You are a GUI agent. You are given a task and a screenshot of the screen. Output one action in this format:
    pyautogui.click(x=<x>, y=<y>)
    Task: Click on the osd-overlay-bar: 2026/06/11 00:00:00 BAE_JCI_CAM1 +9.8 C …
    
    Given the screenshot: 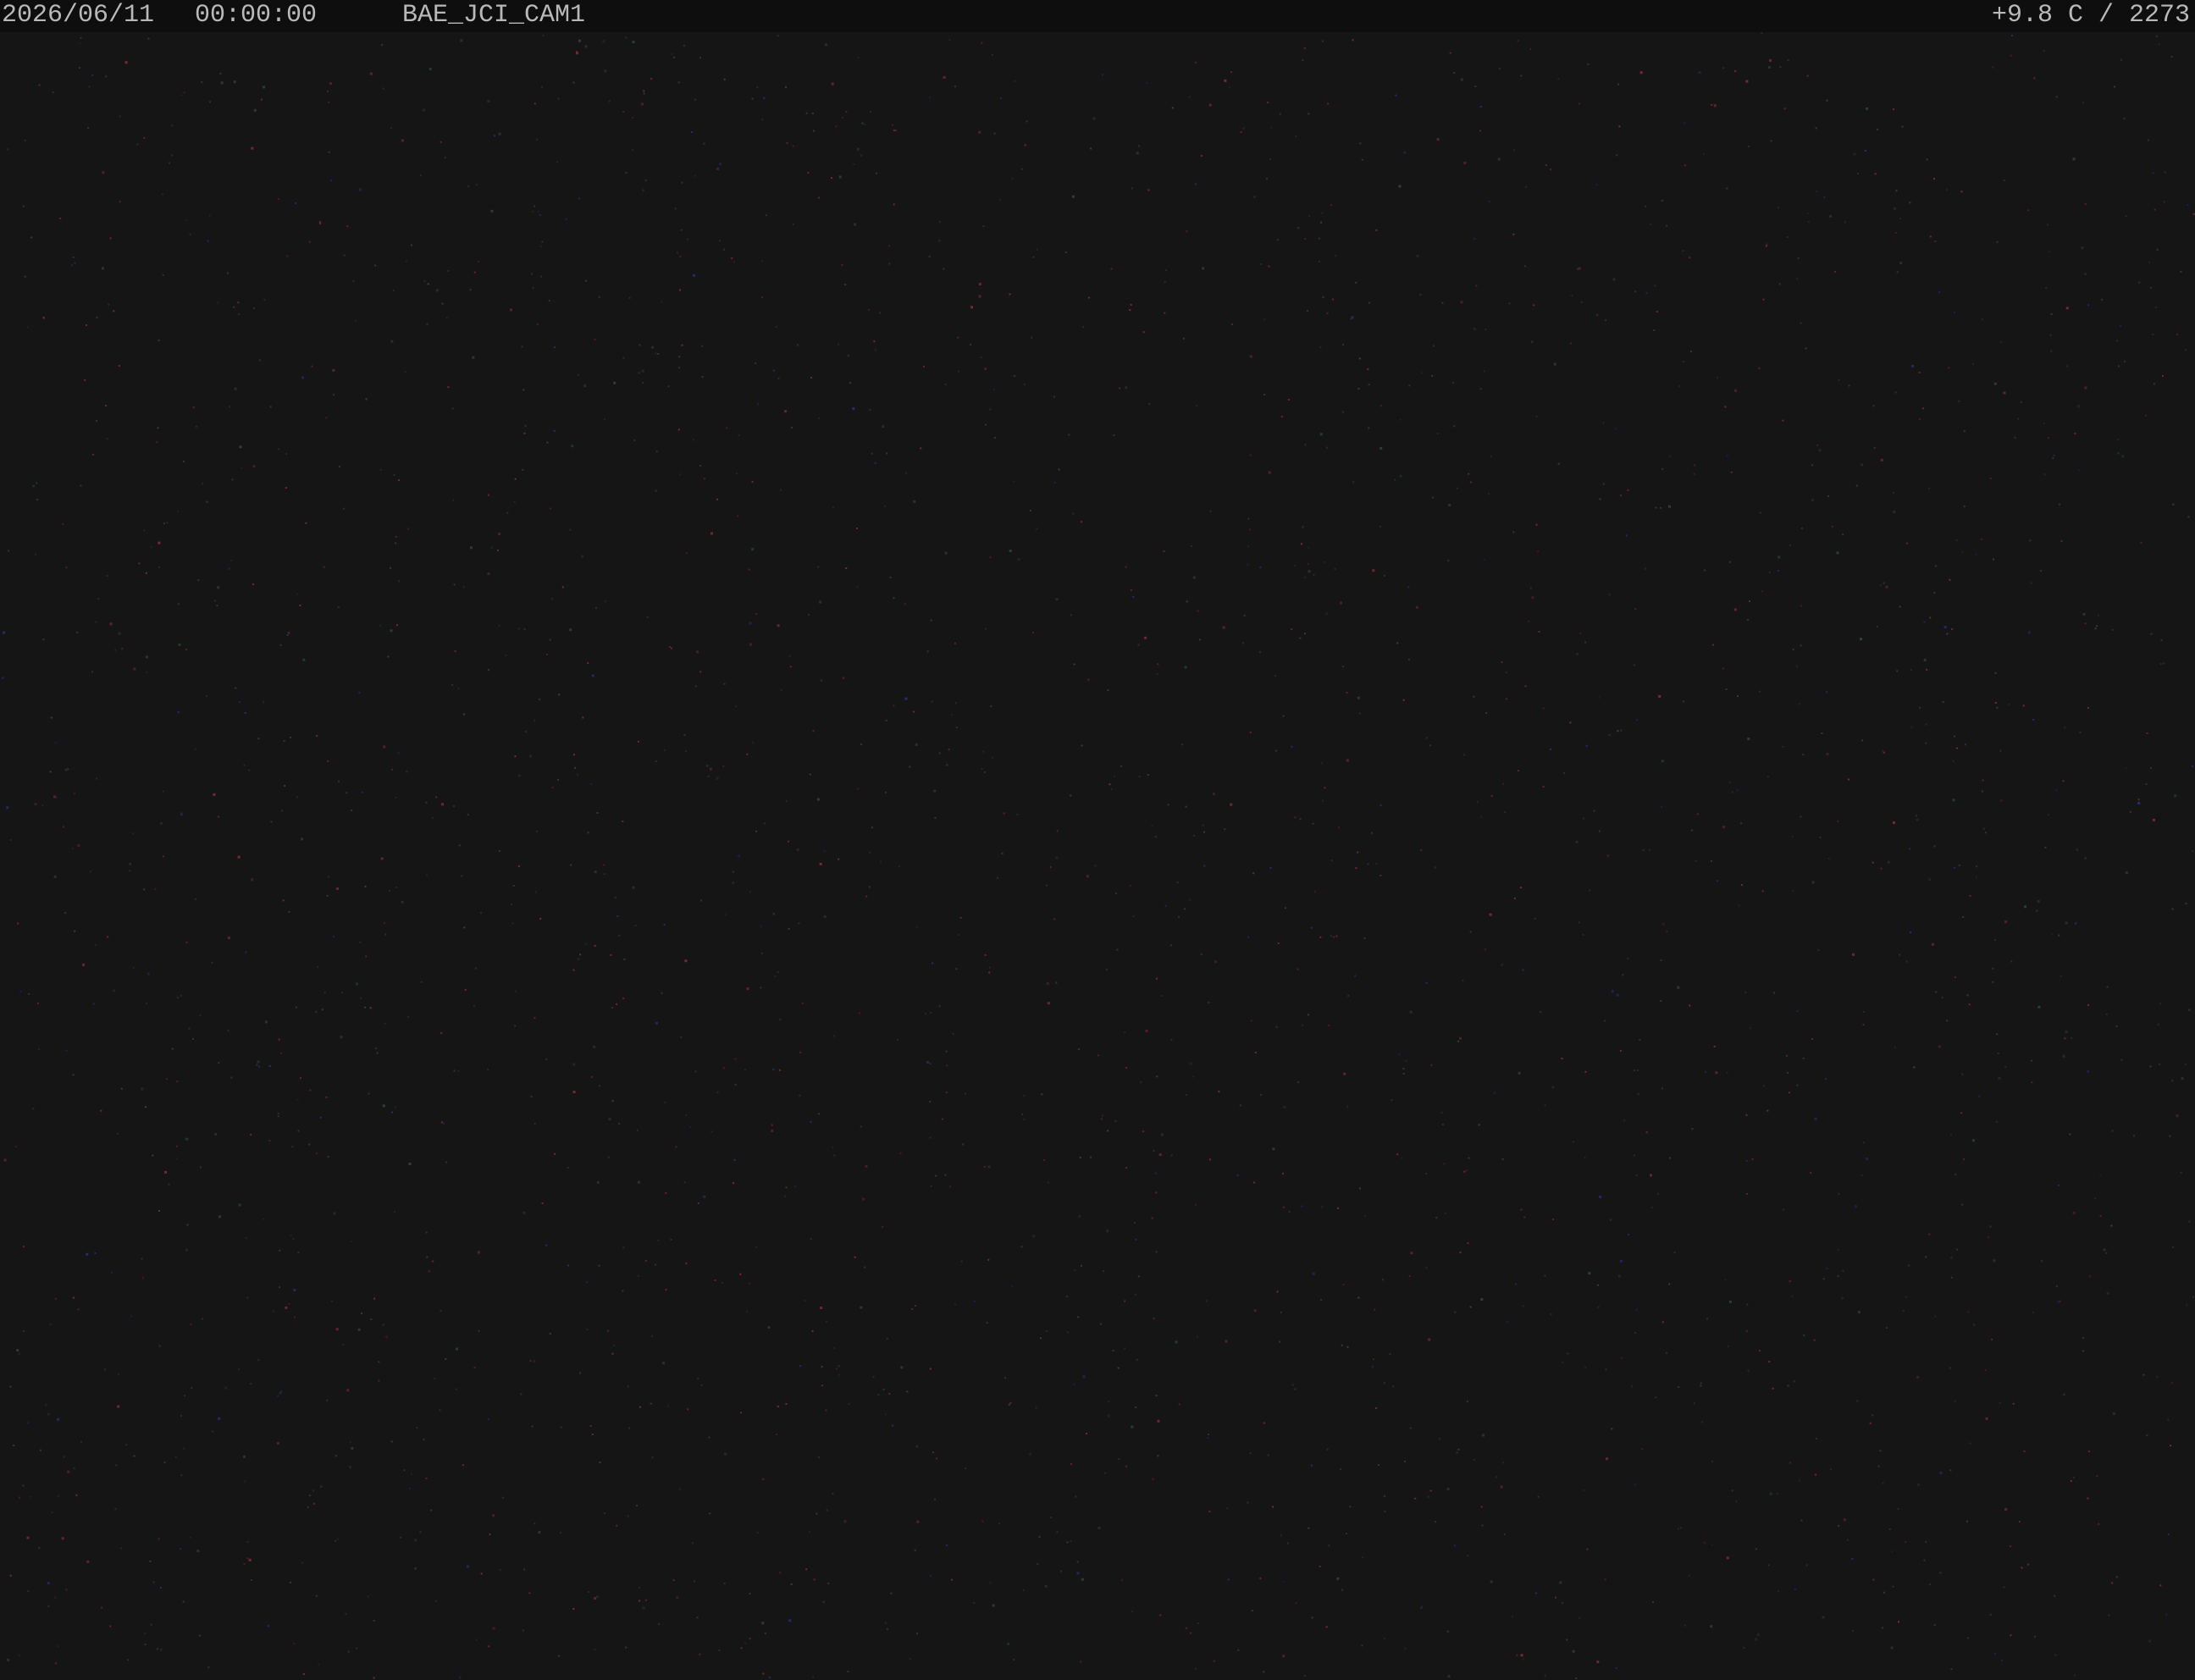 What is the action you would take?
    pyautogui.click(x=1097, y=16)
    